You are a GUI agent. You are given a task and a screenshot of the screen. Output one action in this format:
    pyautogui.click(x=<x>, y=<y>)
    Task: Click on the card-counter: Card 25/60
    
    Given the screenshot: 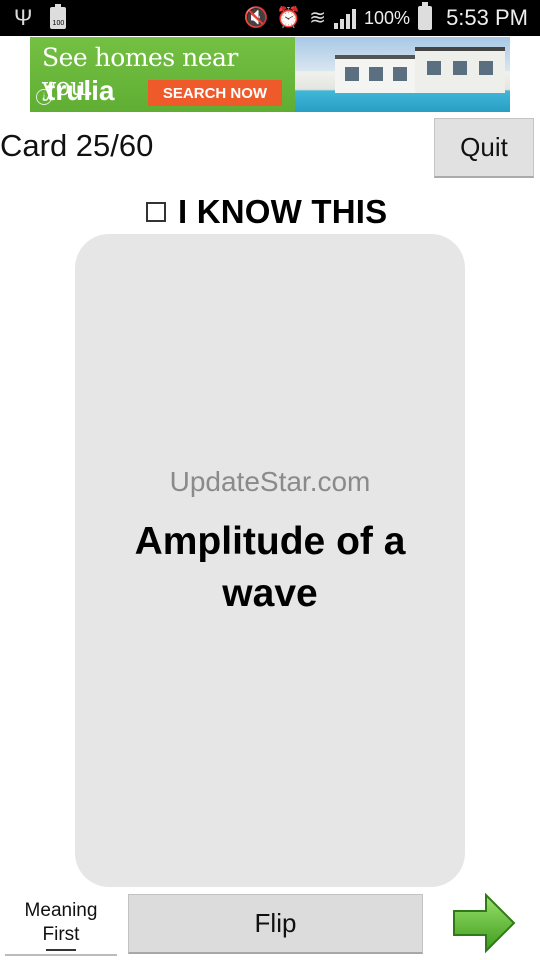 What is the action you would take?
    pyautogui.click(x=77, y=145)
    